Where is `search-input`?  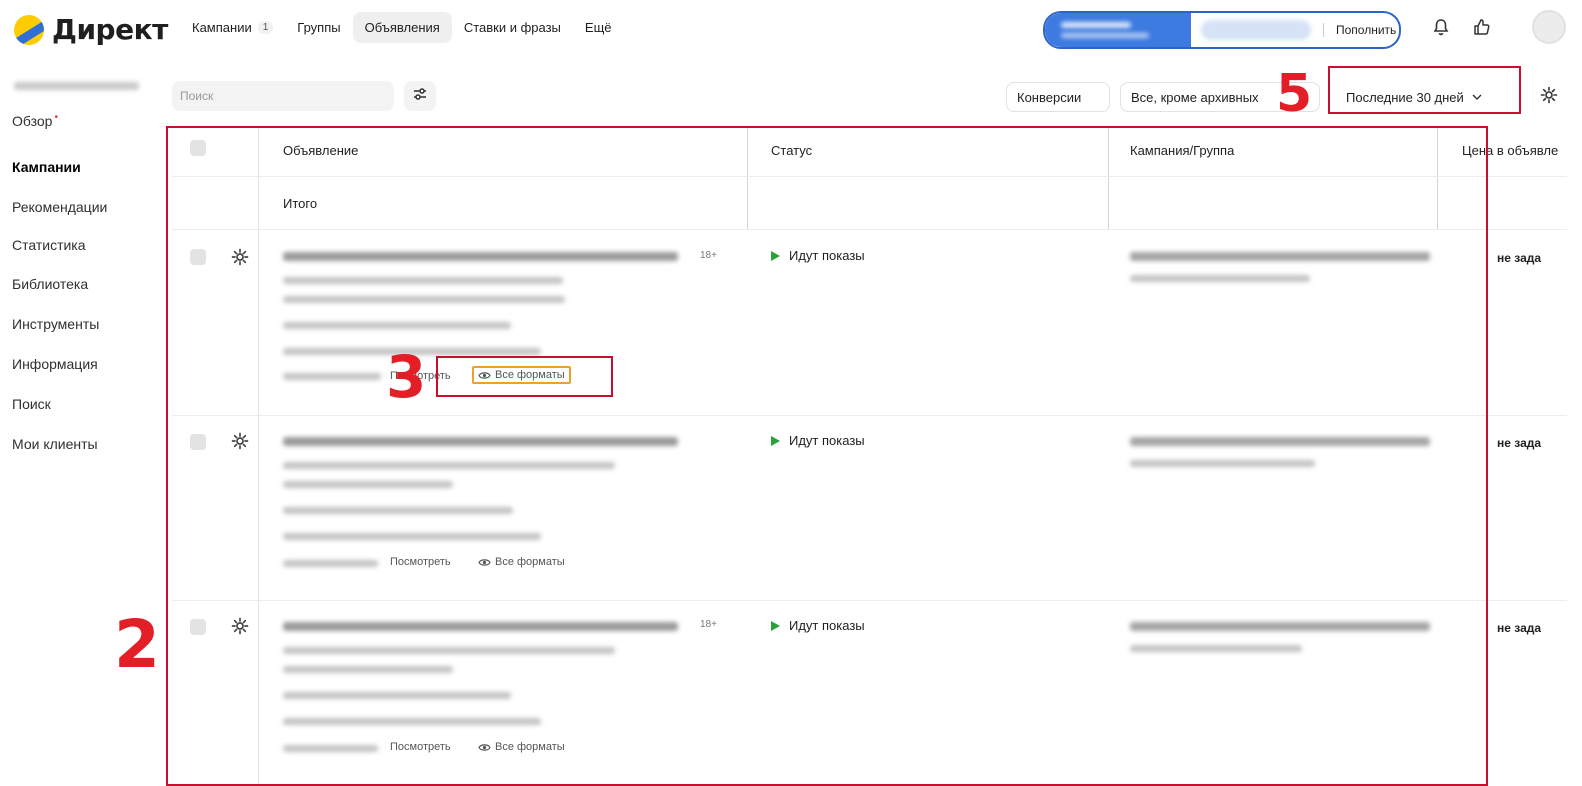 search-input is located at coordinates (283, 96).